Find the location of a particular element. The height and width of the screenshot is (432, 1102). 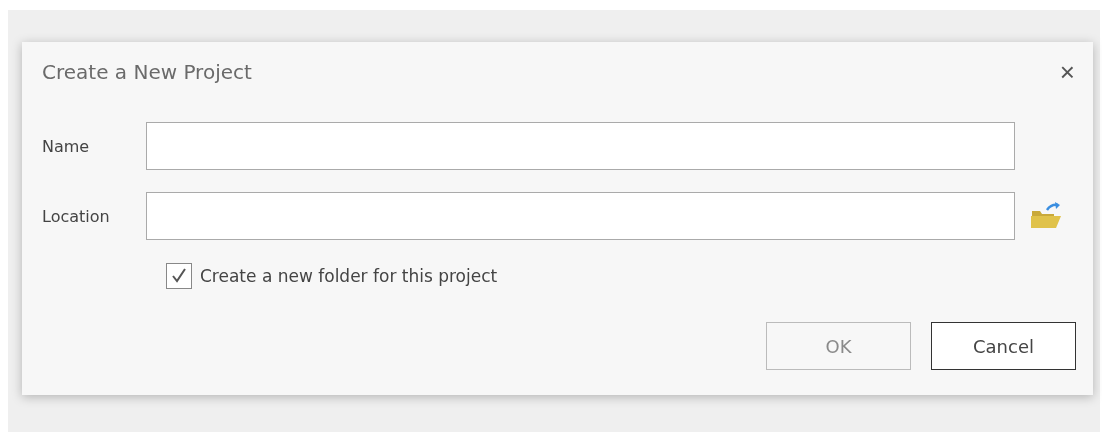

name-field is located at coordinates (580, 146).